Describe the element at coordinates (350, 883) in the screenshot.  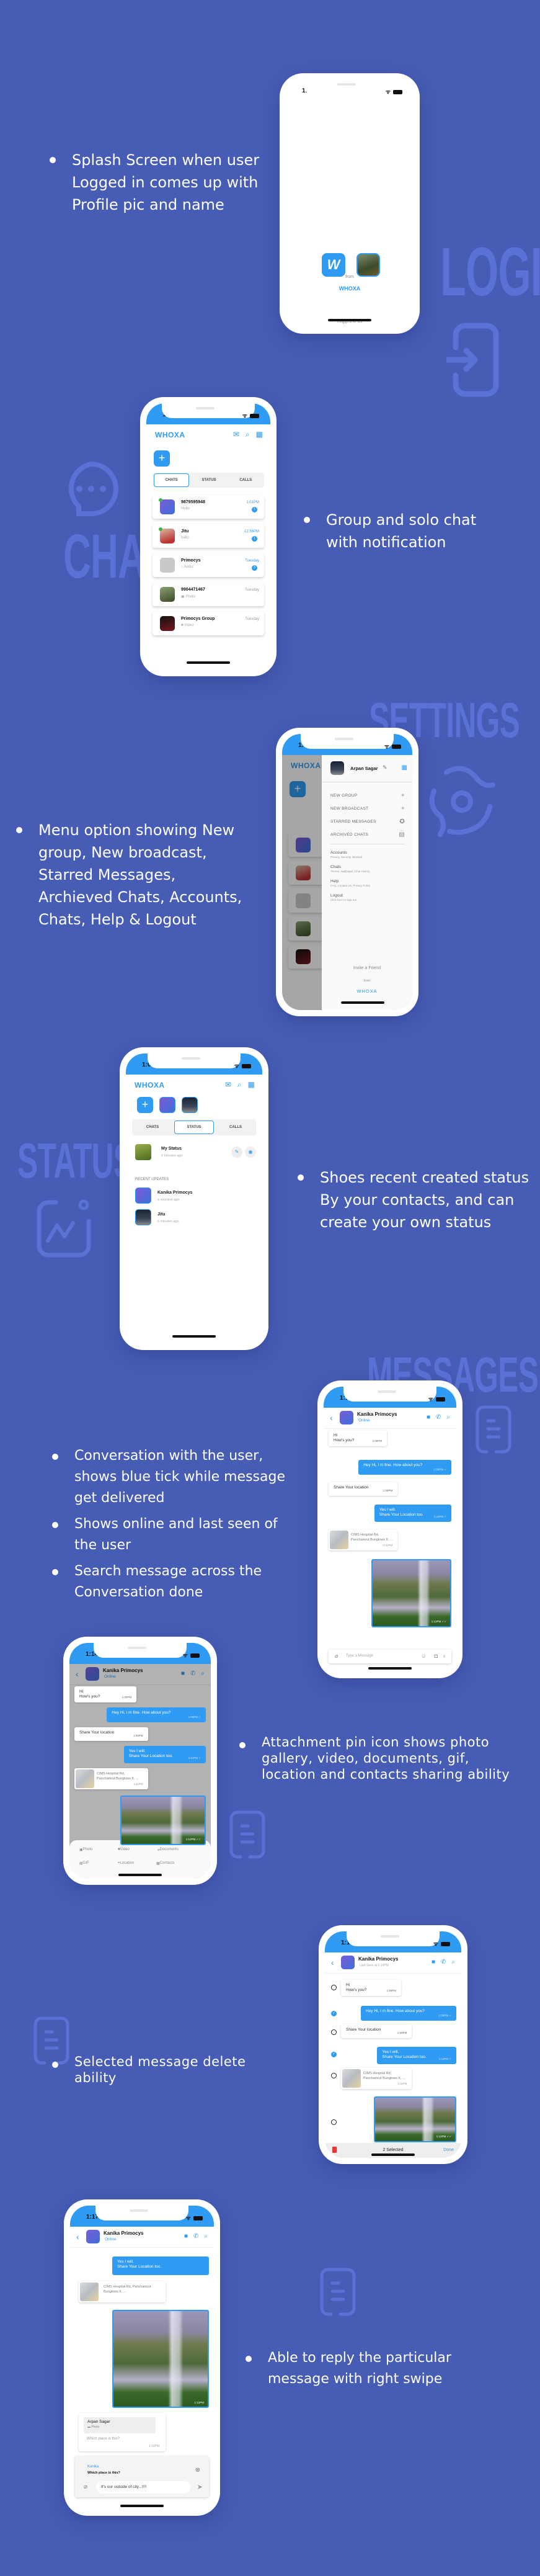
I see `settings-help: Help FAQ, Contact Us, Privacy Policy` at that location.